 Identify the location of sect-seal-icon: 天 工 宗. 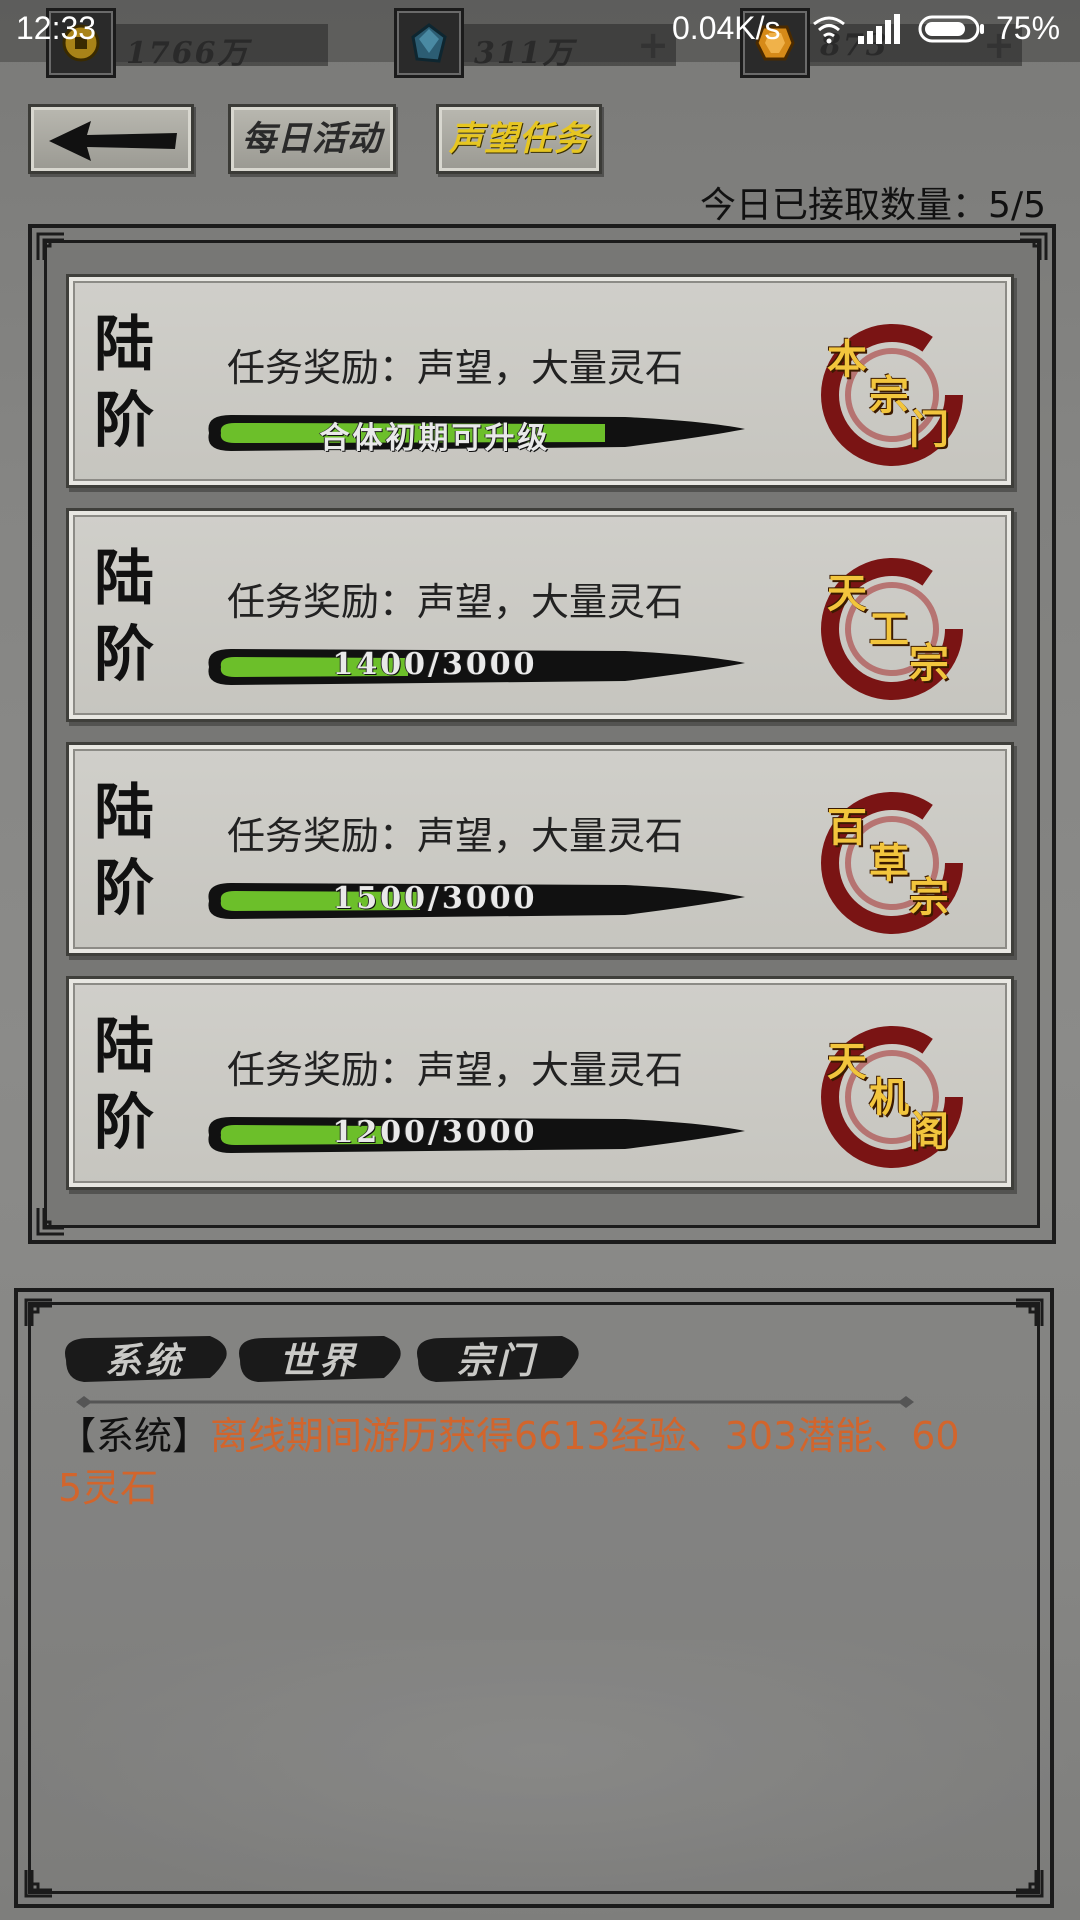
(892, 626).